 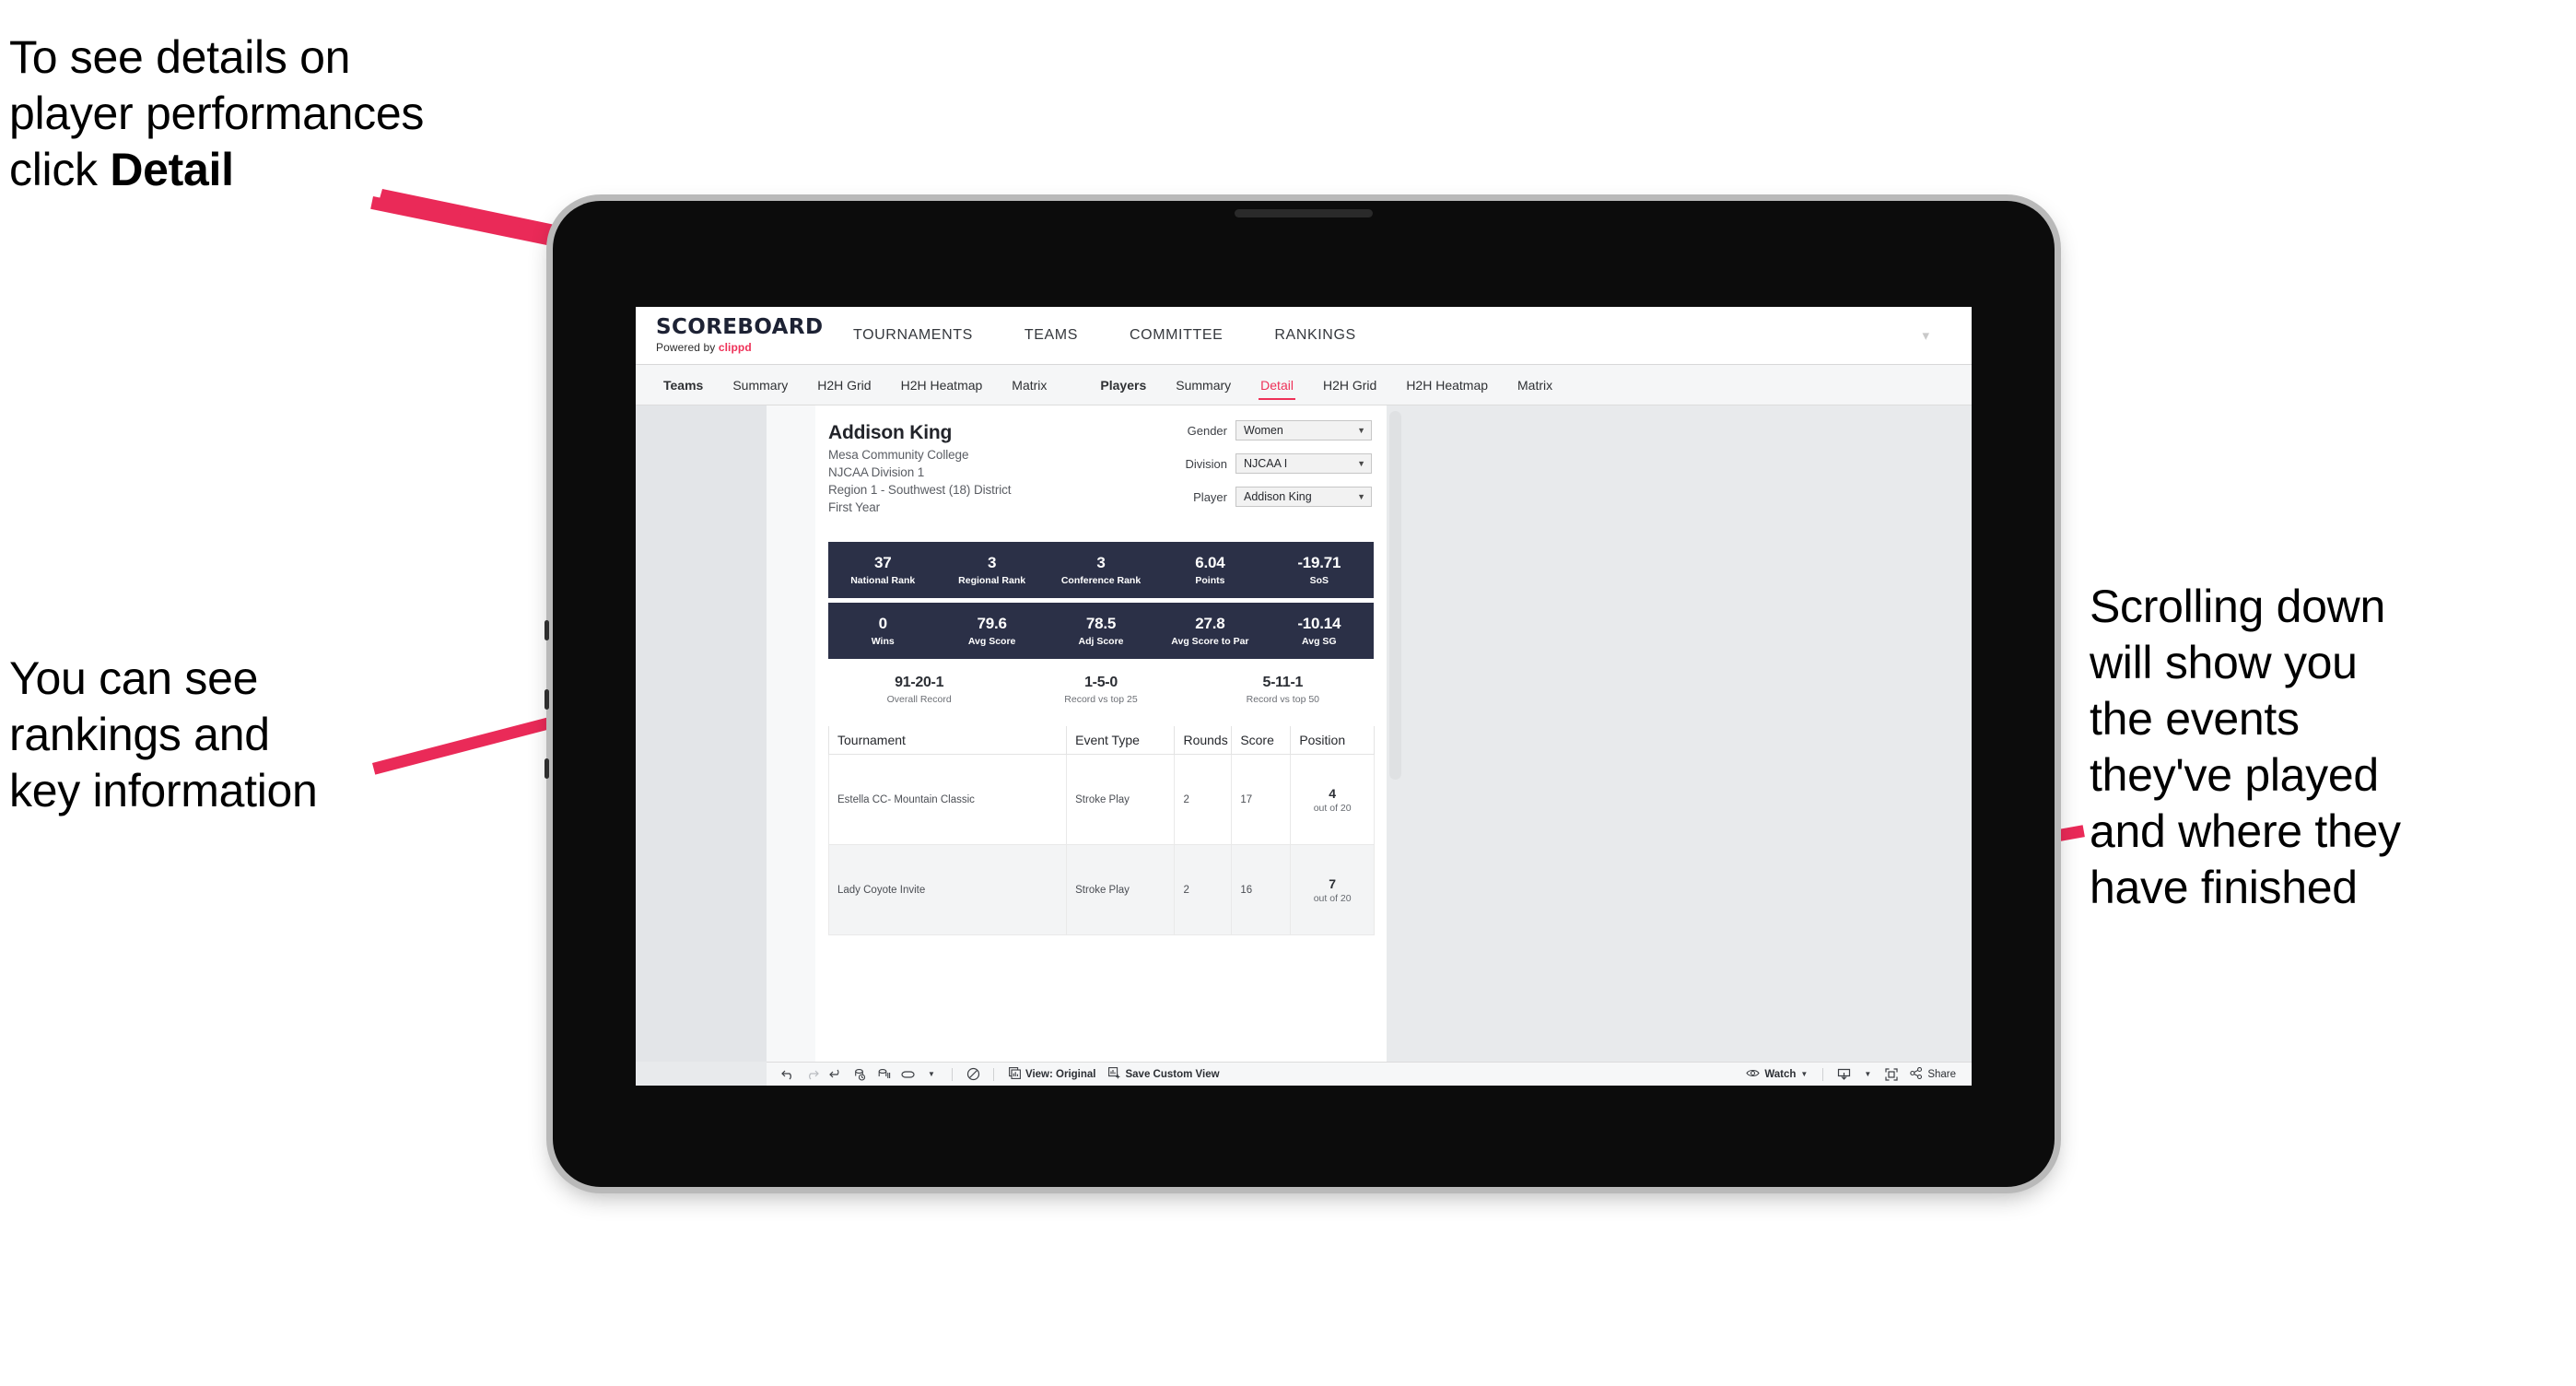 What do you see at coordinates (1283, 682) in the screenshot?
I see `record-value: 5-11-1` at bounding box center [1283, 682].